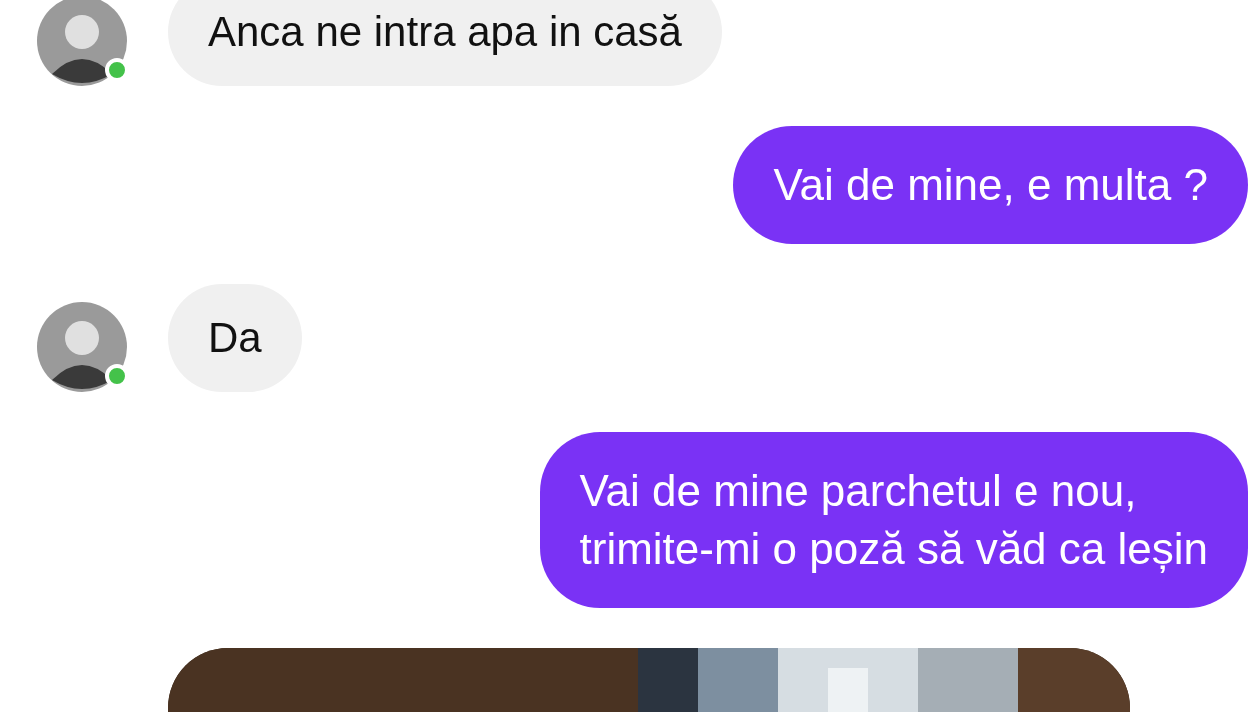 This screenshot has width=1260, height=712. What do you see at coordinates (893, 520) in the screenshot?
I see `sent-message: Vai de mine parchetul e nou, trimite-mi o poză să văd ca leșin` at bounding box center [893, 520].